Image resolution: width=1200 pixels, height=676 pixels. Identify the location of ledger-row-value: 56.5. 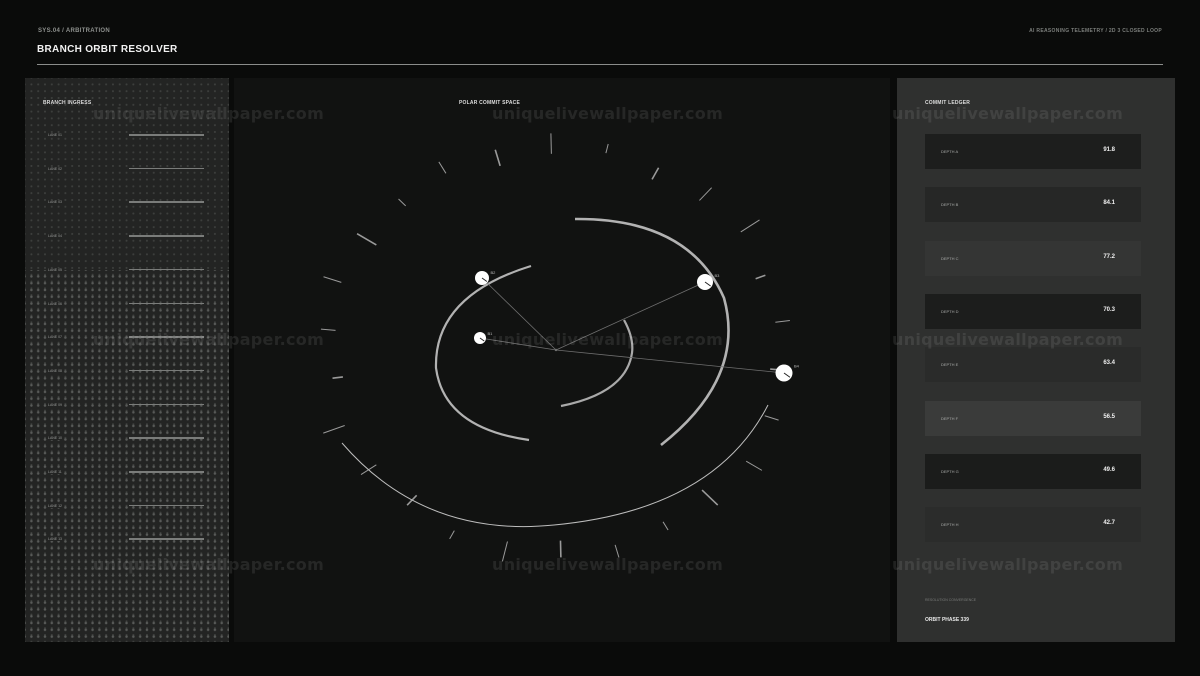
(1109, 416).